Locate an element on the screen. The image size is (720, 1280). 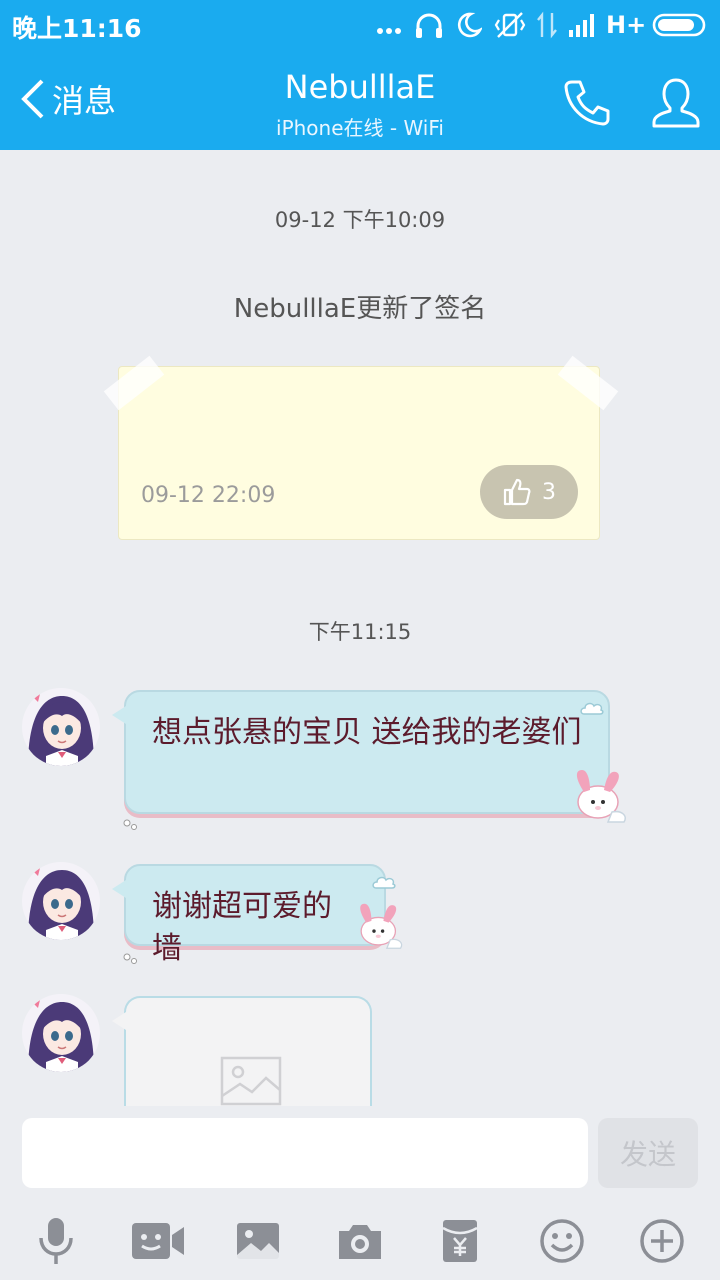
signature-date: 09-12 22:09 is located at coordinates (208, 495).